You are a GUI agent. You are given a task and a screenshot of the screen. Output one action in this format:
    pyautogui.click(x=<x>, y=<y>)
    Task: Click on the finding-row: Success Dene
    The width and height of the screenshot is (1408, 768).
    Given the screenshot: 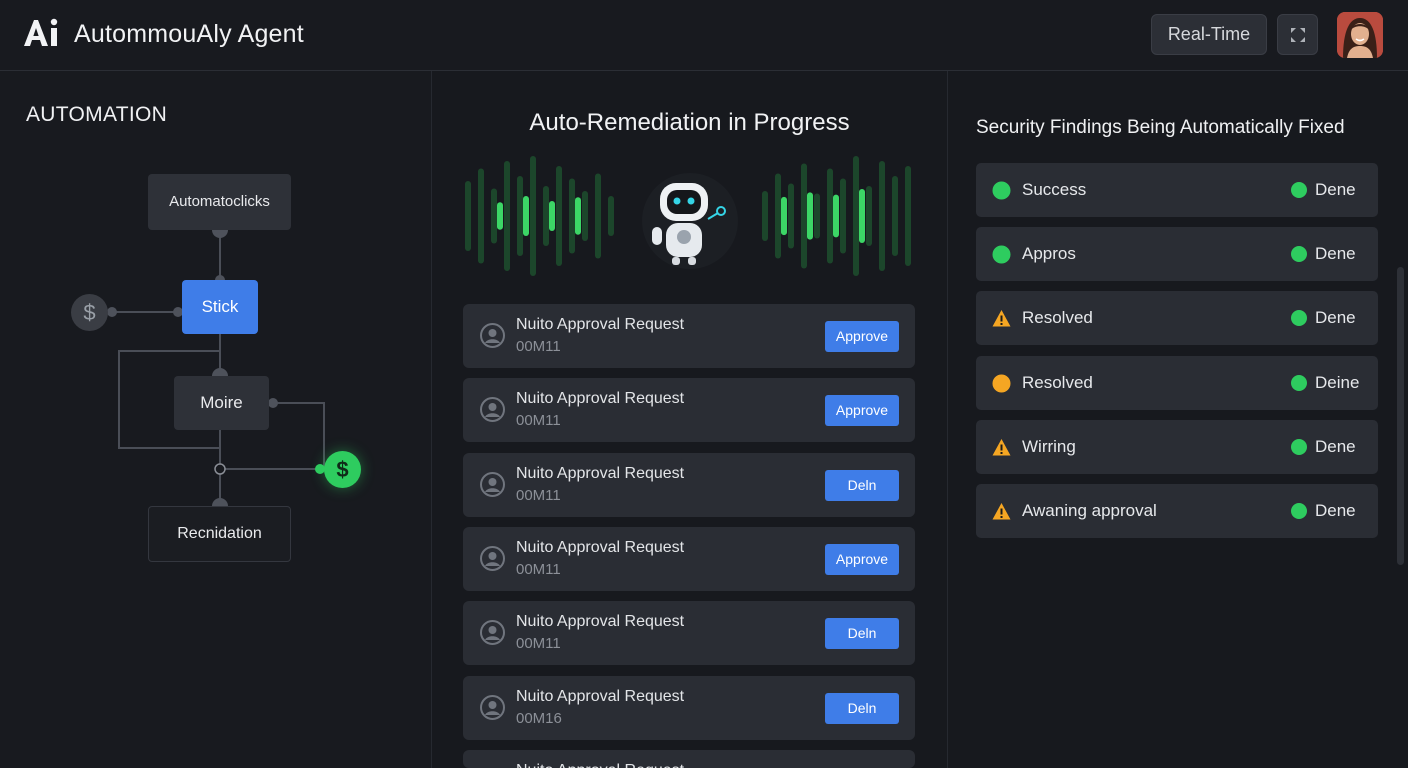 What is the action you would take?
    pyautogui.click(x=1177, y=190)
    